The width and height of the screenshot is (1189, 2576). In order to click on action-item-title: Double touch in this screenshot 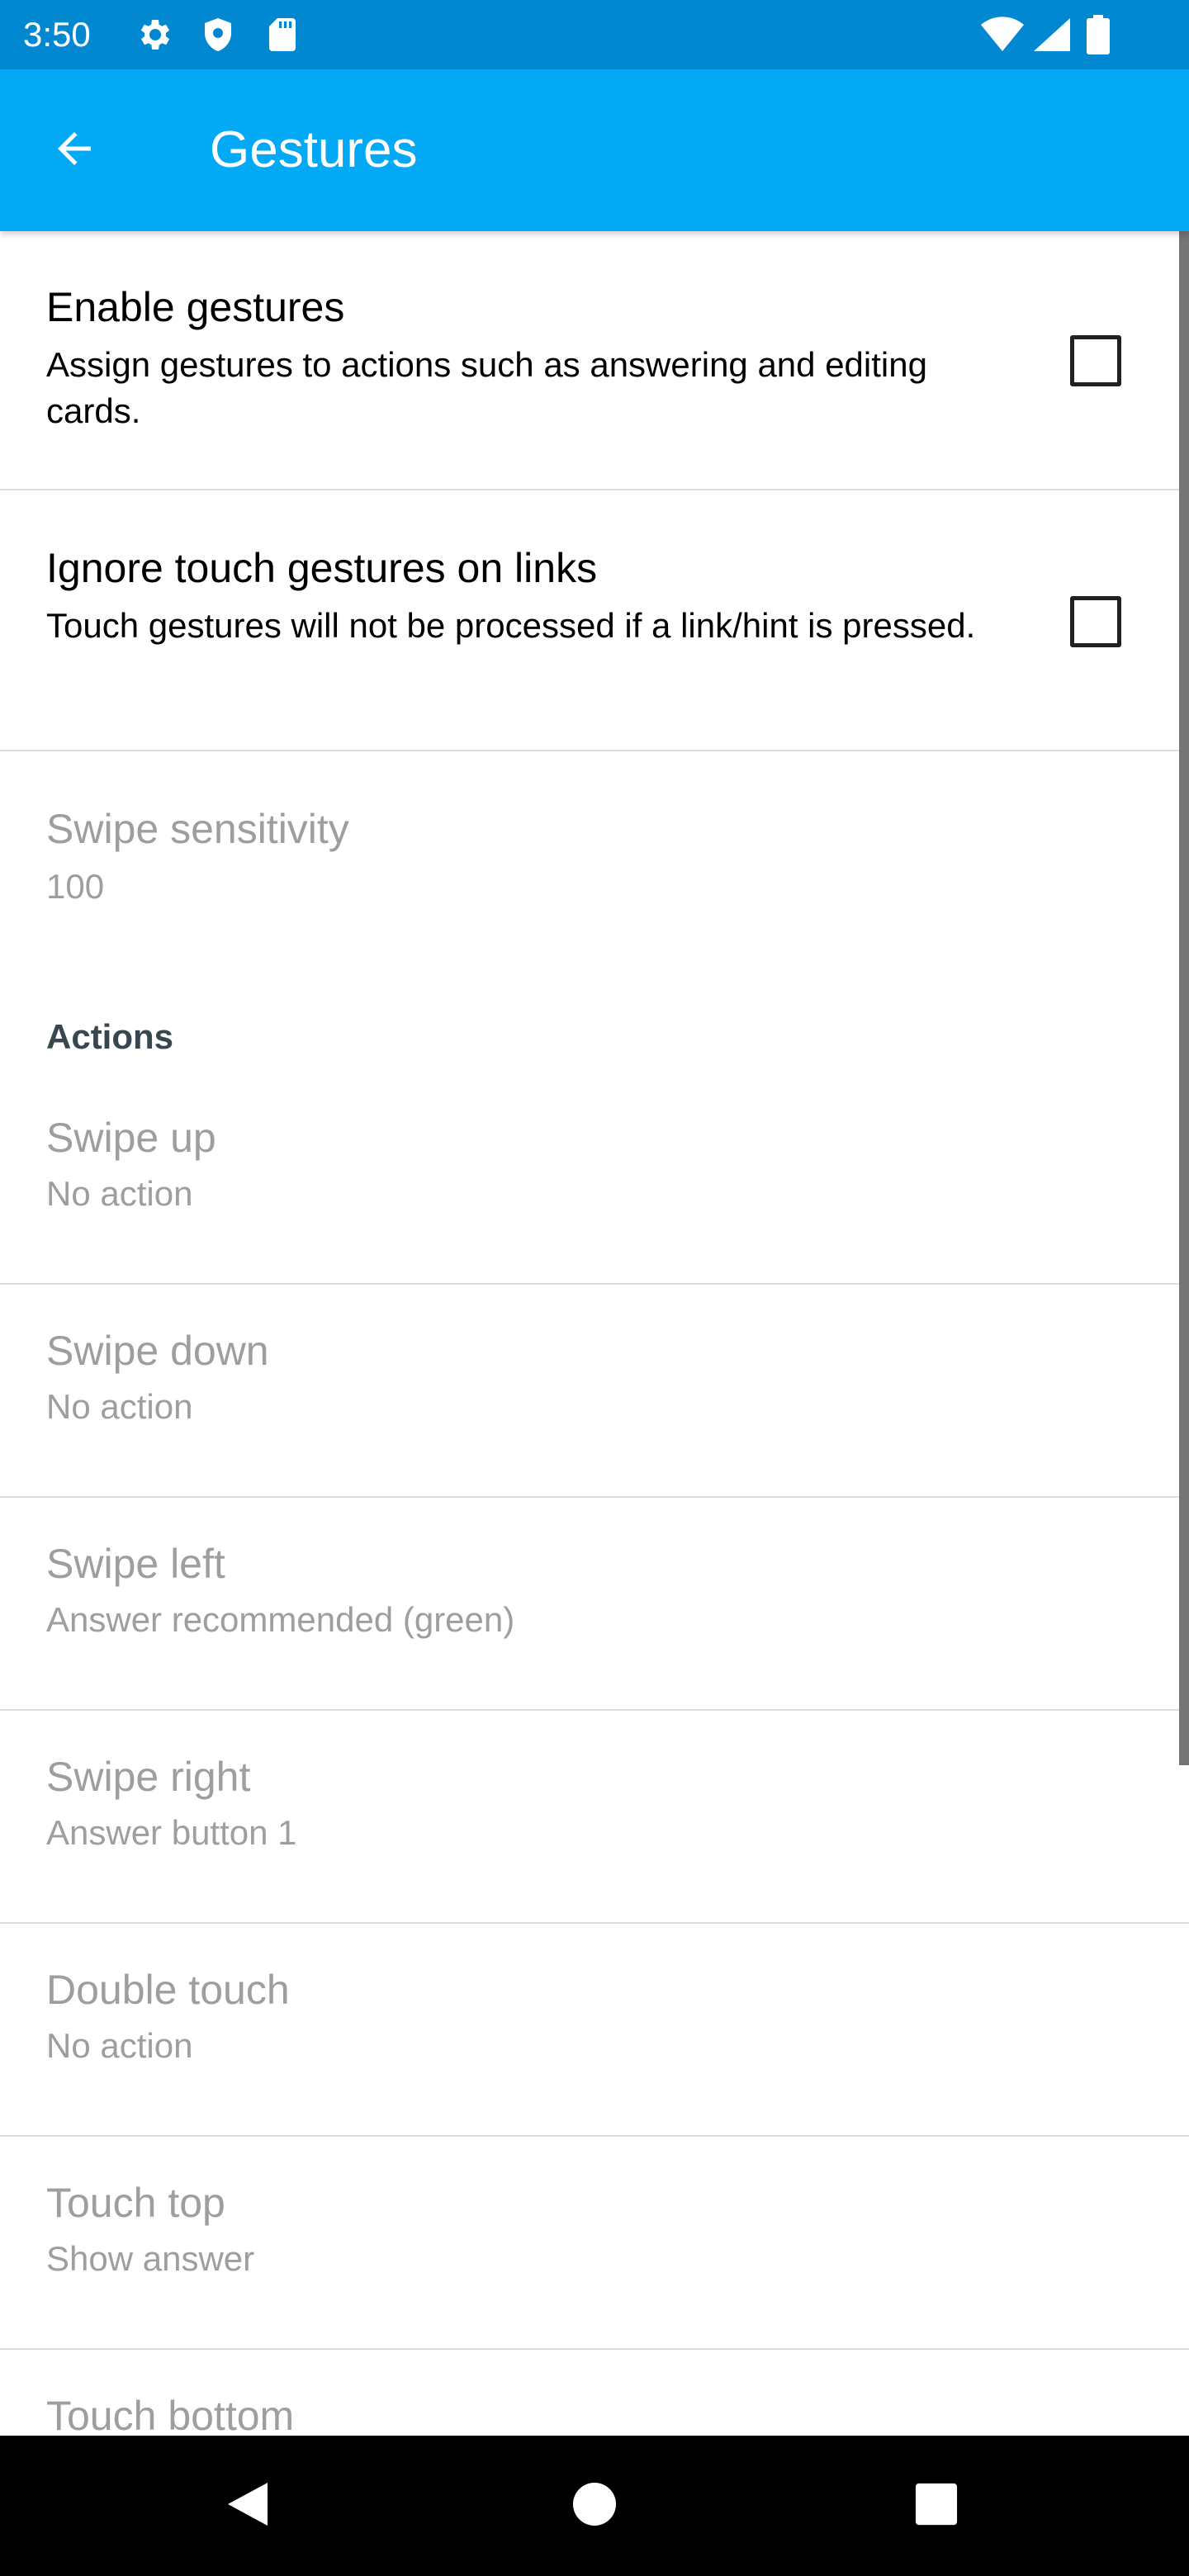, I will do `click(168, 1990)`.